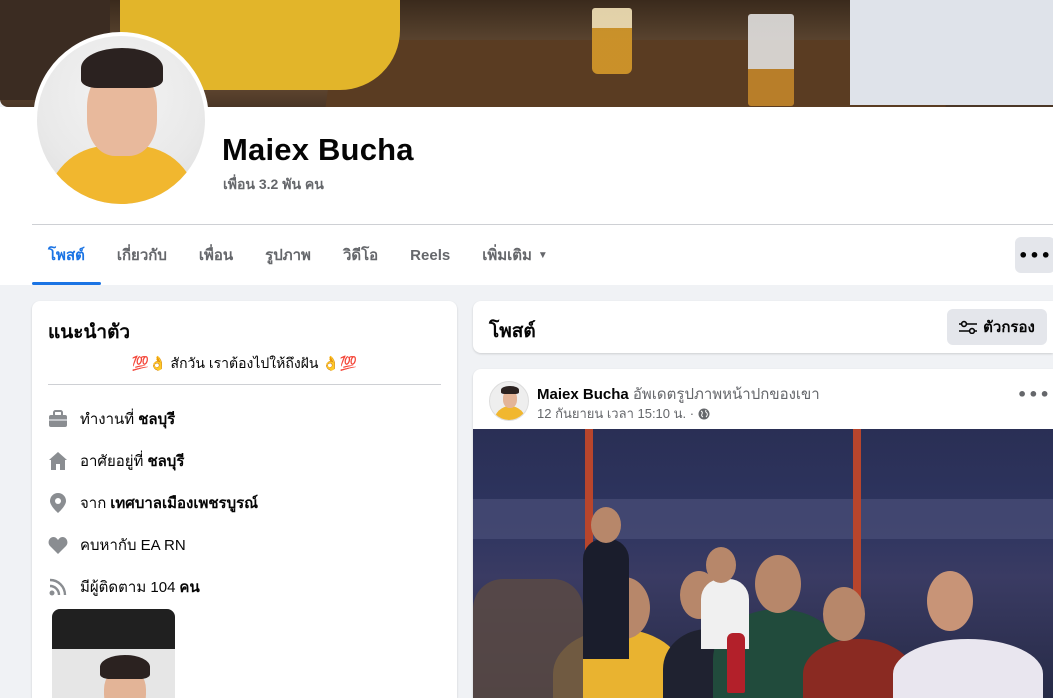  What do you see at coordinates (93, 503) in the screenshot?
I see `info-prefix: จาก` at bounding box center [93, 503].